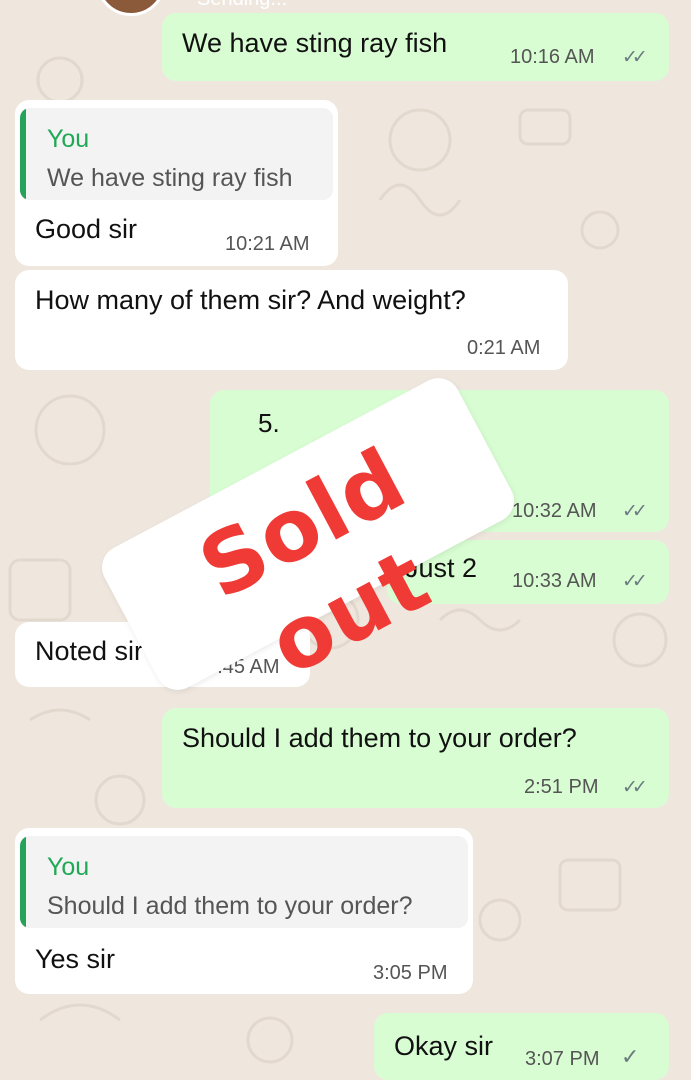  I want to click on message-time: 2:51 PM, so click(561, 787).